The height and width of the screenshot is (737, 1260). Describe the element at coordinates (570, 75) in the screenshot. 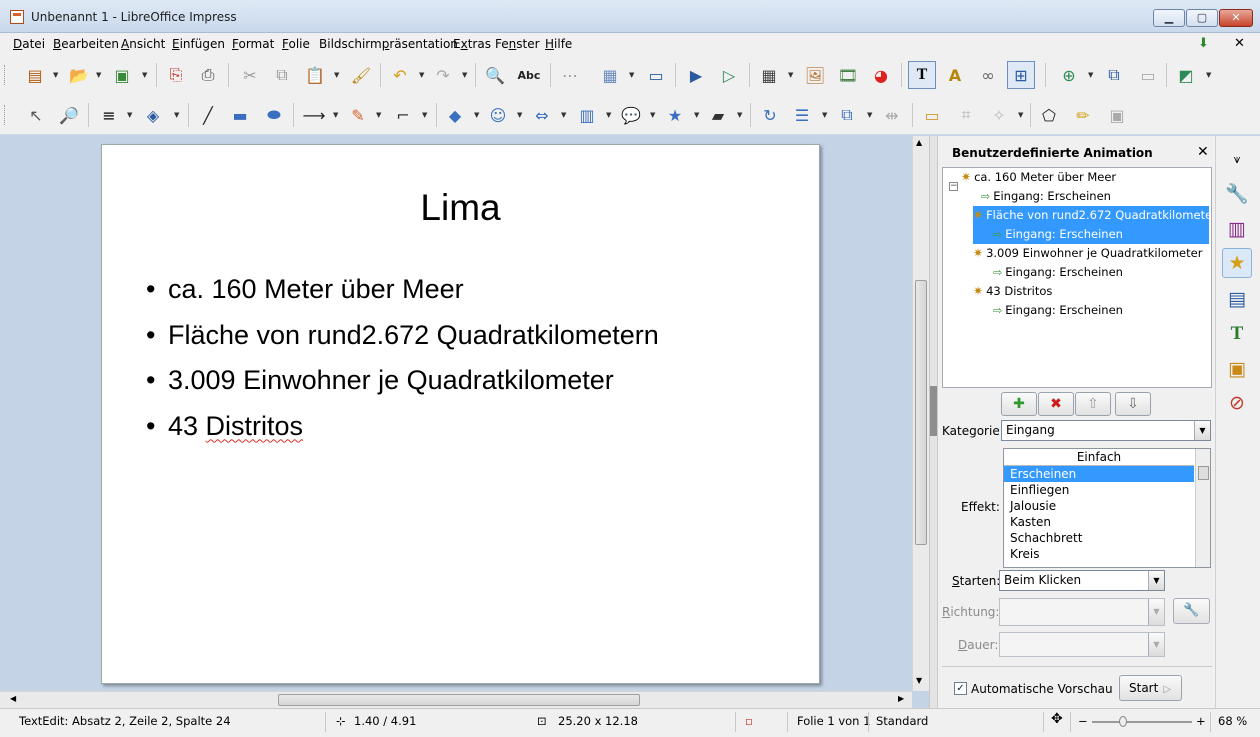

I see `grid-icon: ⋯` at that location.